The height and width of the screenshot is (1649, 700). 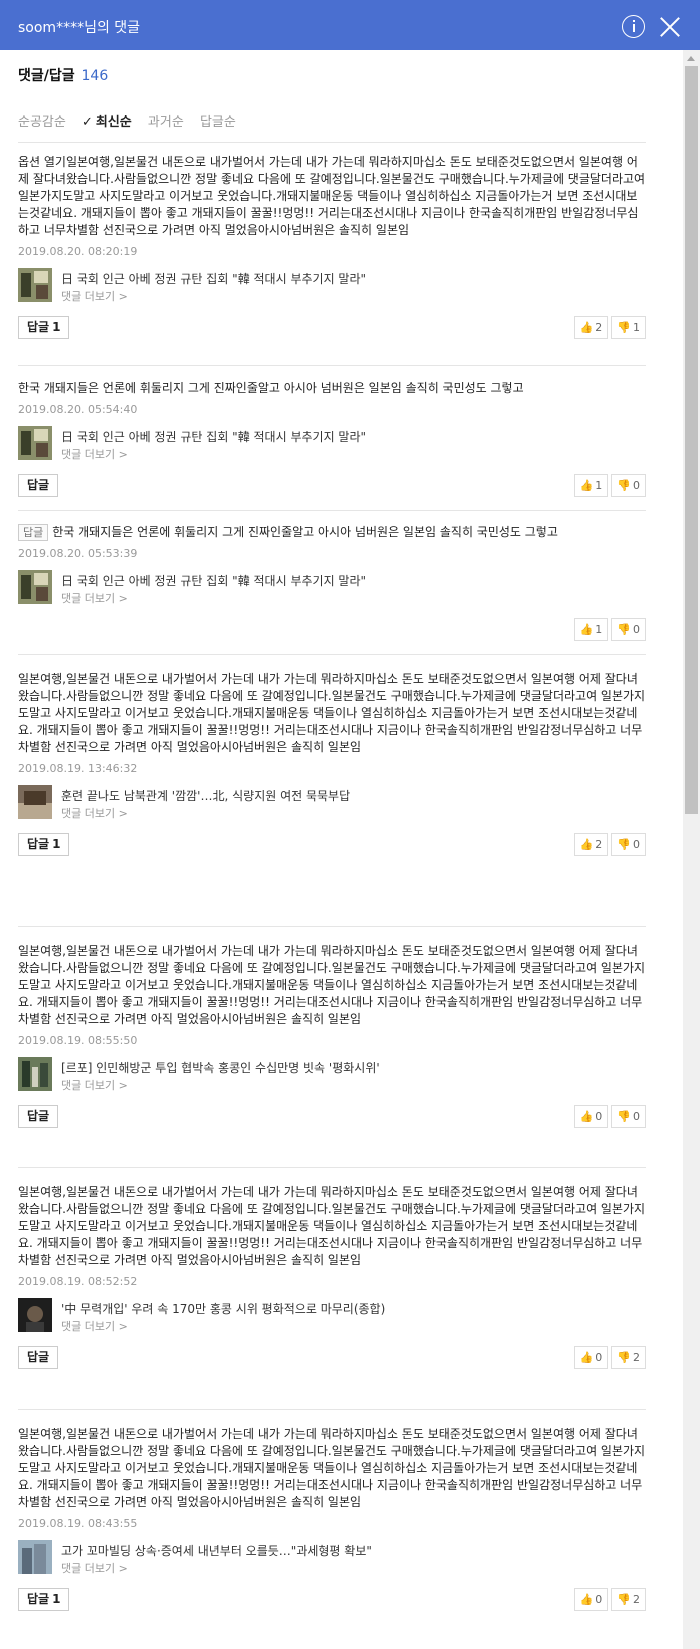 What do you see at coordinates (691, 440) in the screenshot?
I see `scrollbar-thumb` at bounding box center [691, 440].